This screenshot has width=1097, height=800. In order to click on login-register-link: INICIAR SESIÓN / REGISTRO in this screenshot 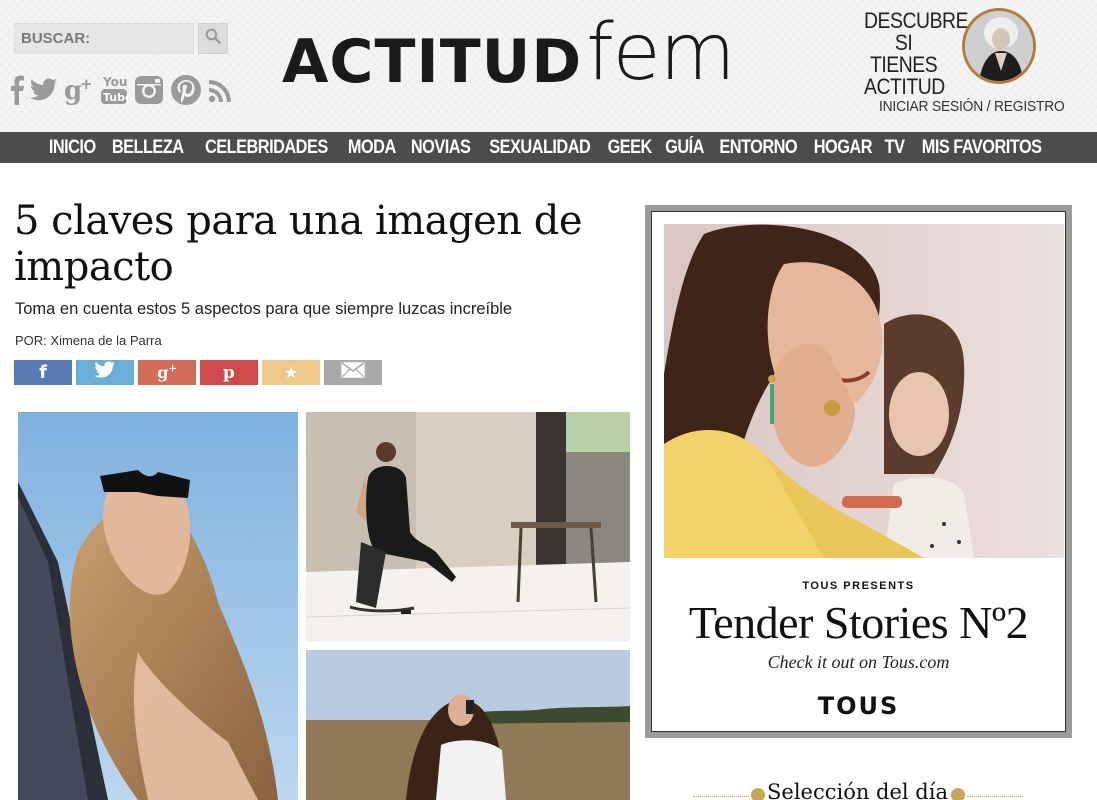, I will do `click(972, 106)`.